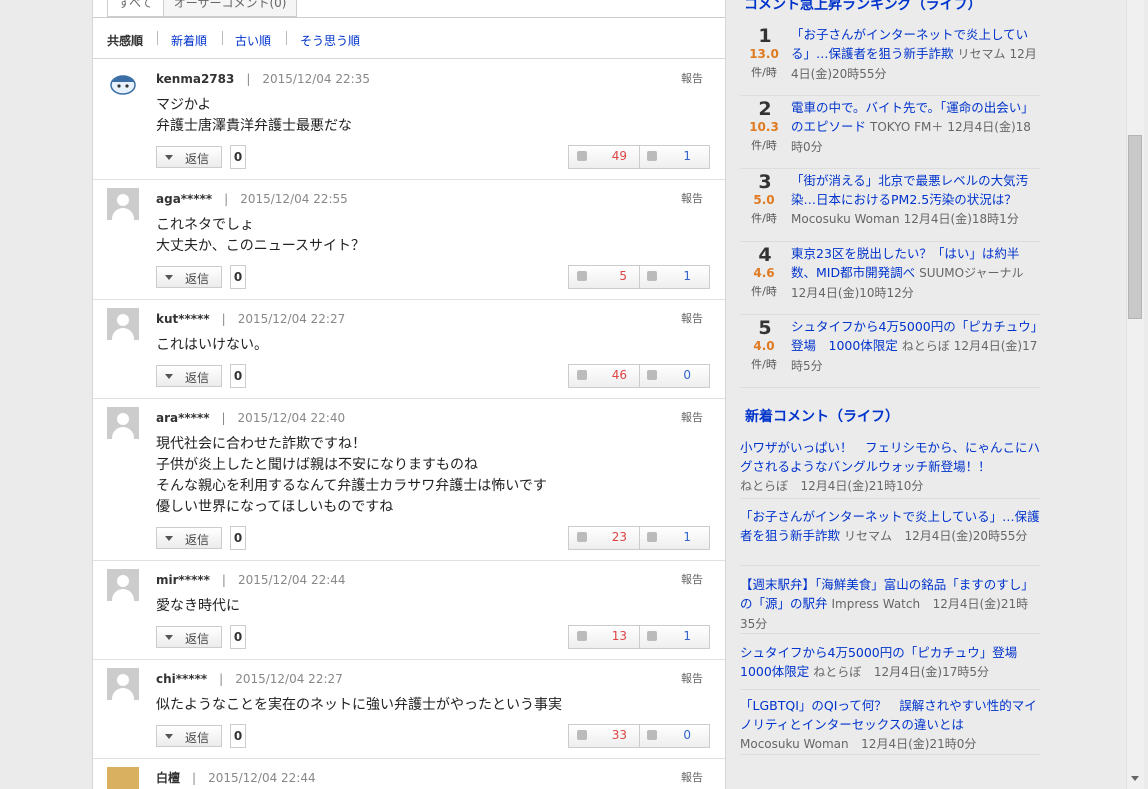  Describe the element at coordinates (409, 41) in the screenshot. I see `sort-bar: 共感順 新着順 古い順 そう思う順` at that location.